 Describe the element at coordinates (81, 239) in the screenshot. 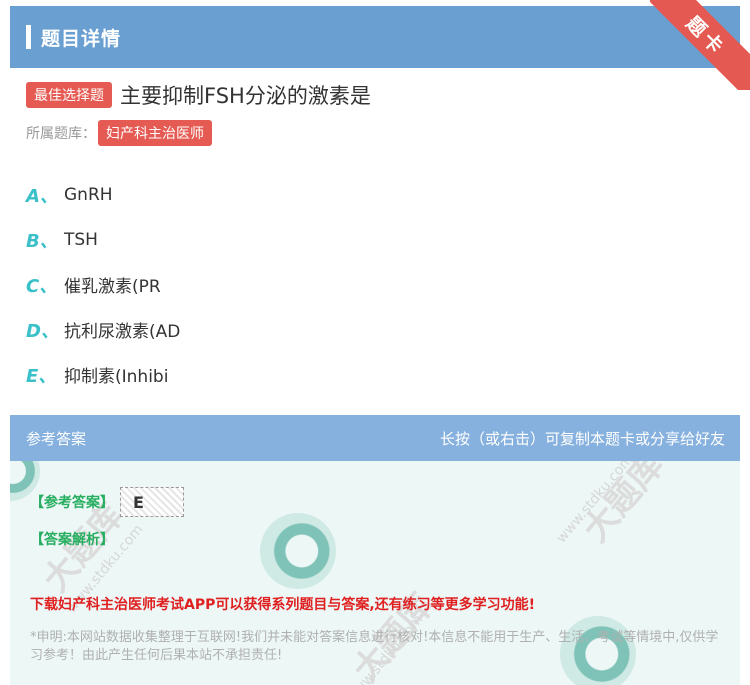

I see `option-text: TSH` at that location.